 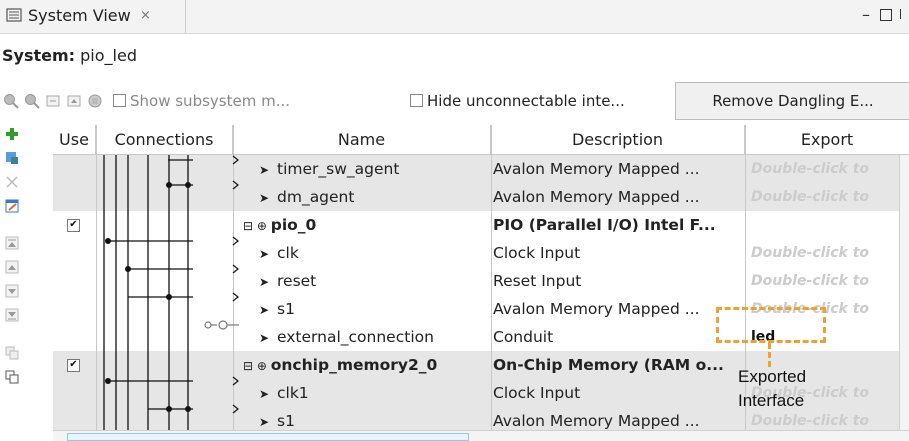 What do you see at coordinates (108, 55) in the screenshot?
I see `system-name: pio_led` at bounding box center [108, 55].